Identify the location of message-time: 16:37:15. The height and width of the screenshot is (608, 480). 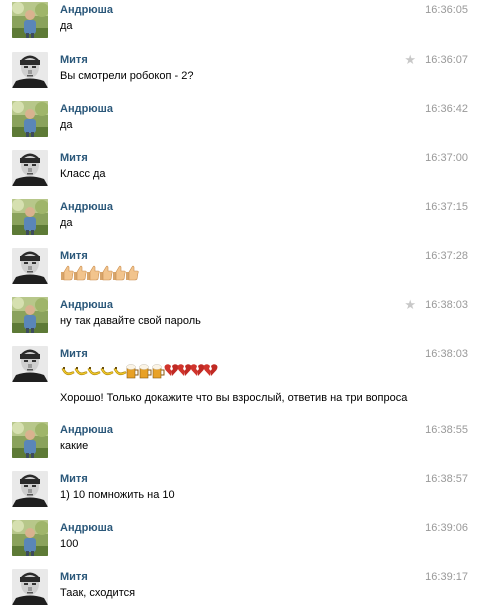
(446, 207).